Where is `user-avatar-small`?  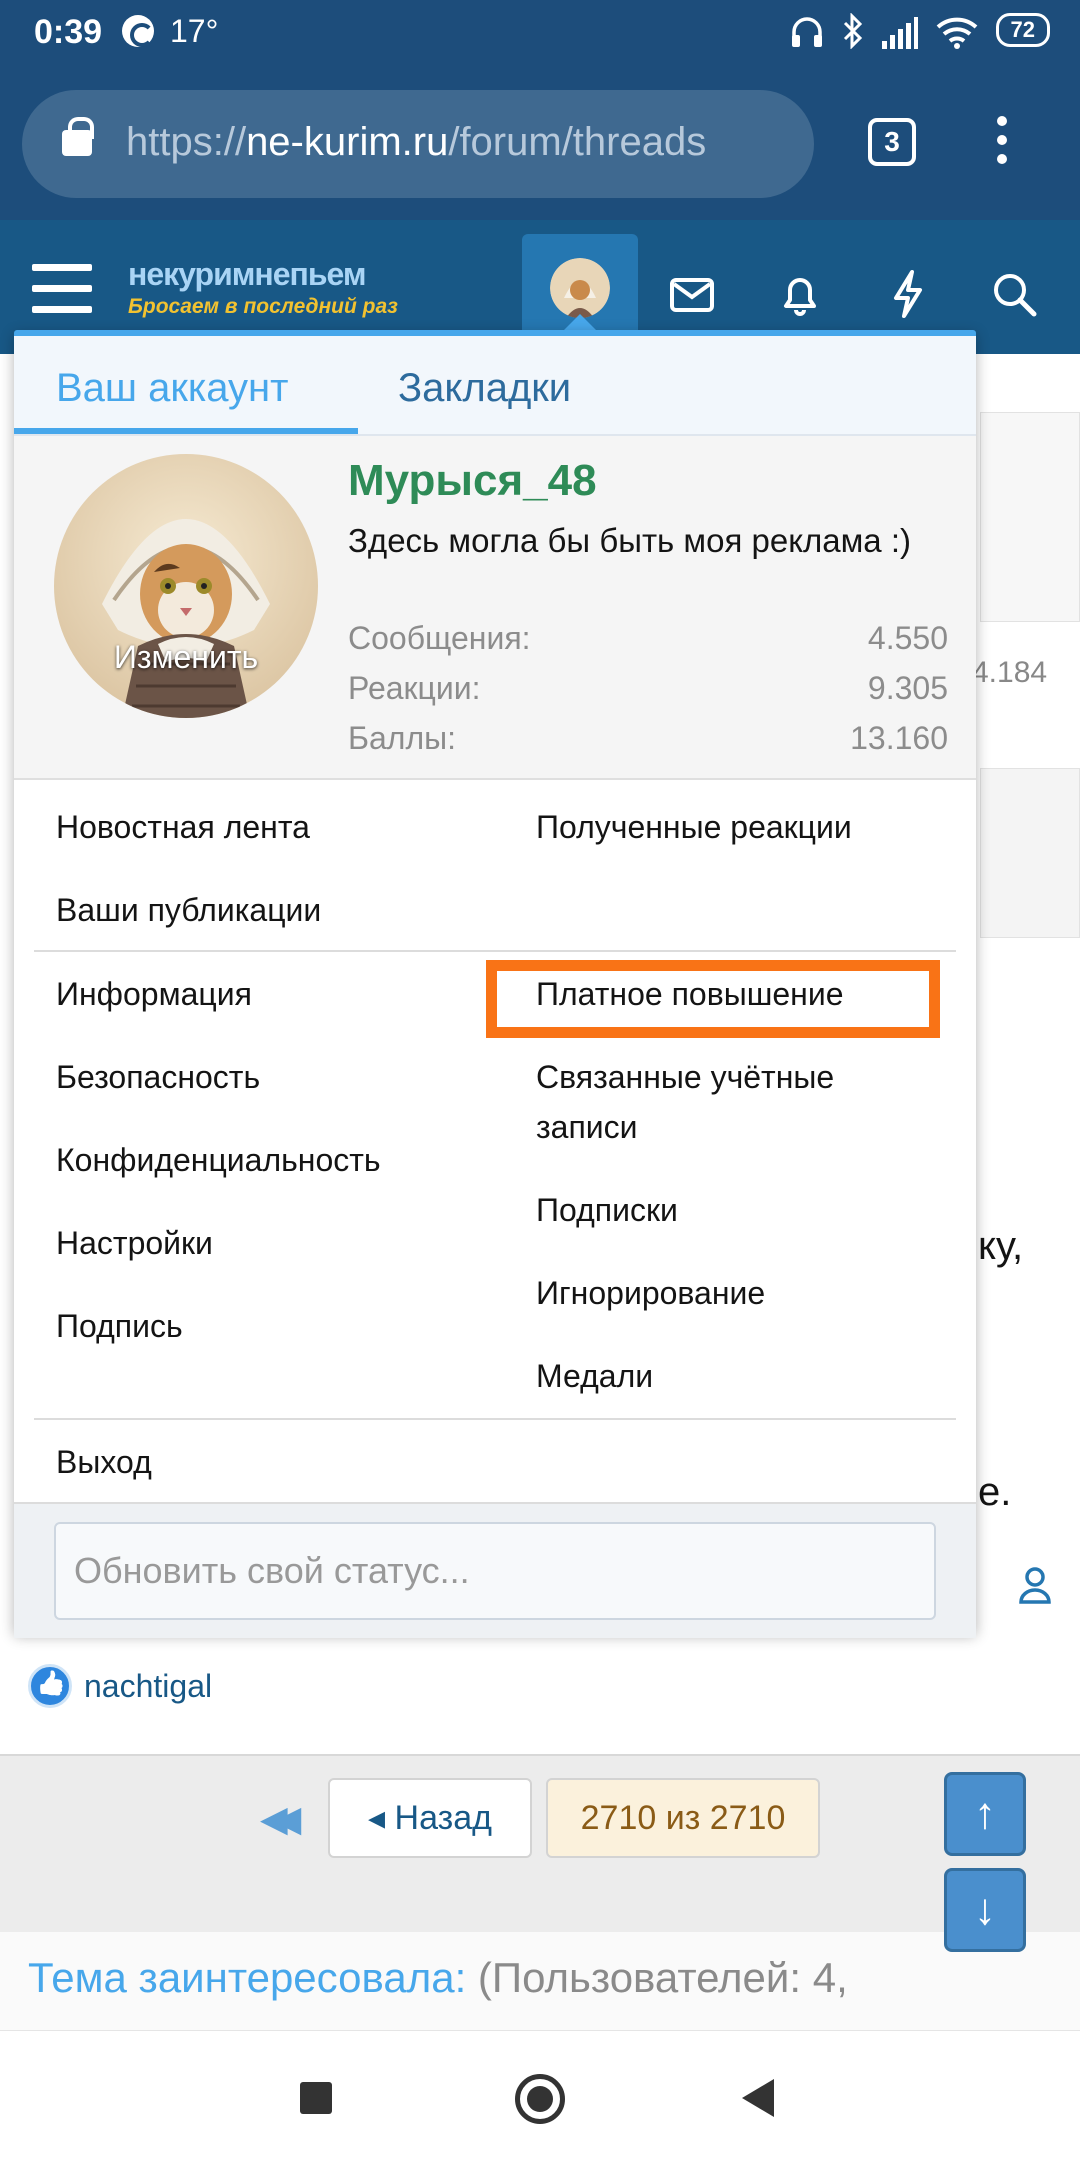
user-avatar-small is located at coordinates (580, 288).